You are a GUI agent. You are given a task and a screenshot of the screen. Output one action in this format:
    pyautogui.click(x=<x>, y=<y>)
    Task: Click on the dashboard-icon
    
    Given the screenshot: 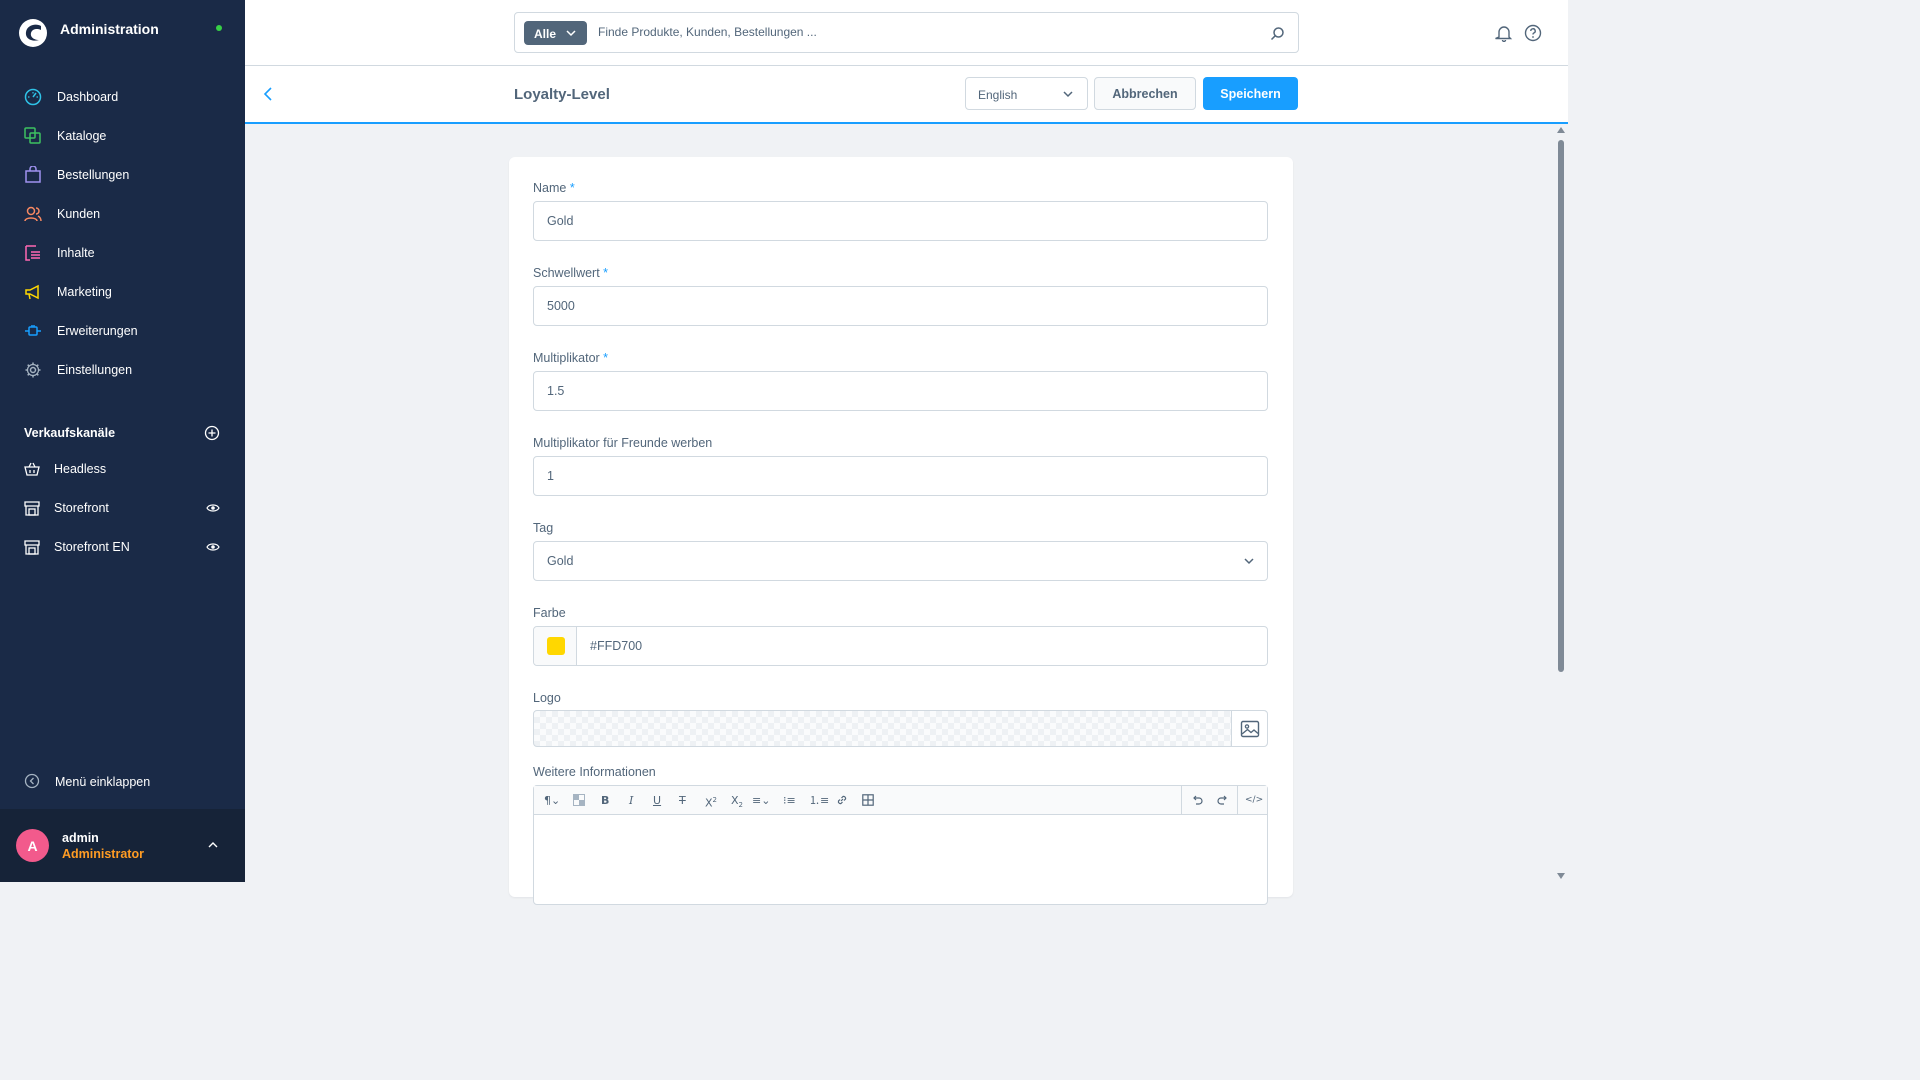 What is the action you would take?
    pyautogui.click(x=33, y=97)
    